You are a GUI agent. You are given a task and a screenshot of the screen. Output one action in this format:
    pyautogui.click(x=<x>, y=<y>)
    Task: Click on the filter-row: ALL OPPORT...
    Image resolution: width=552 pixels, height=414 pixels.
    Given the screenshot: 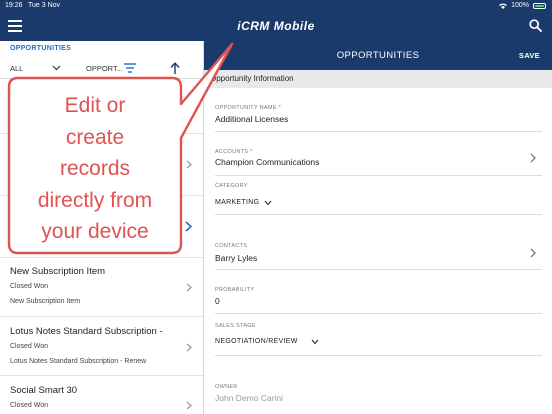 What is the action you would take?
    pyautogui.click(x=101, y=69)
    